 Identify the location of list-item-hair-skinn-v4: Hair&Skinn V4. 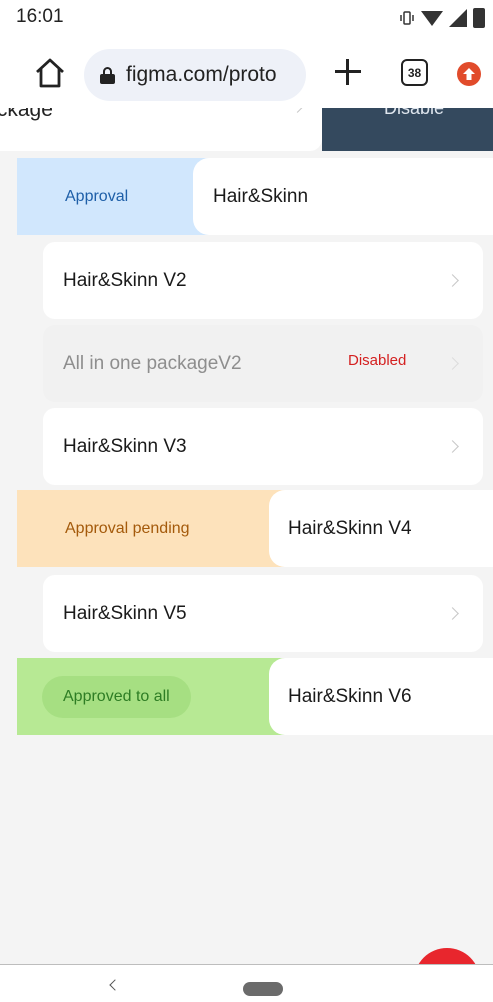
(381, 528).